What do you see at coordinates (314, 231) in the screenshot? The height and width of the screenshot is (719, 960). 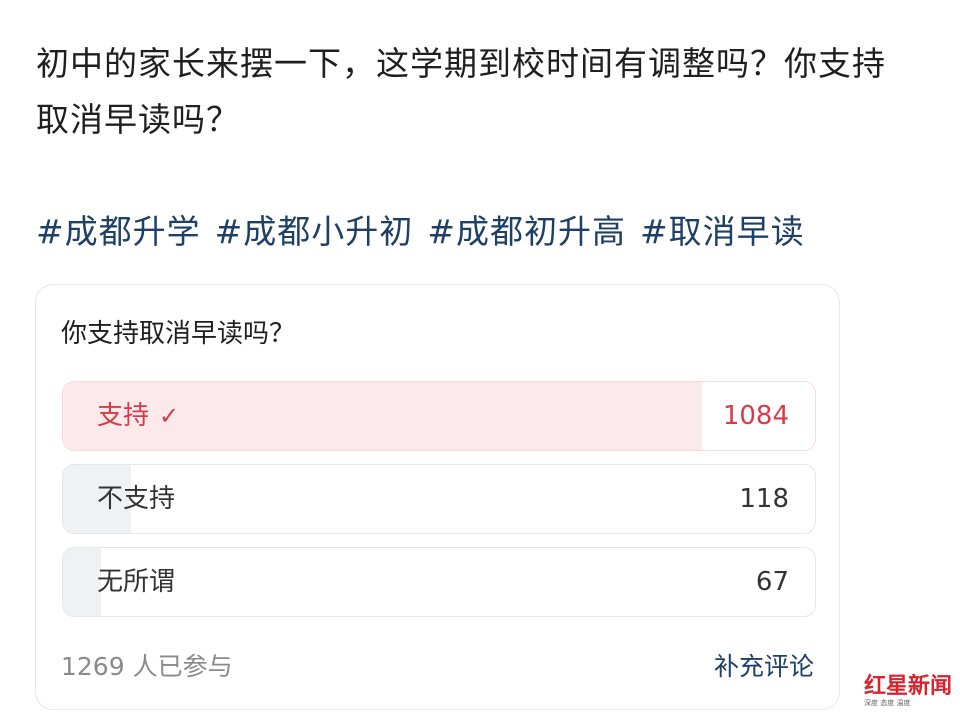 I see `hashtag-chengdu-xiaoshengchu: #成都小升初` at bounding box center [314, 231].